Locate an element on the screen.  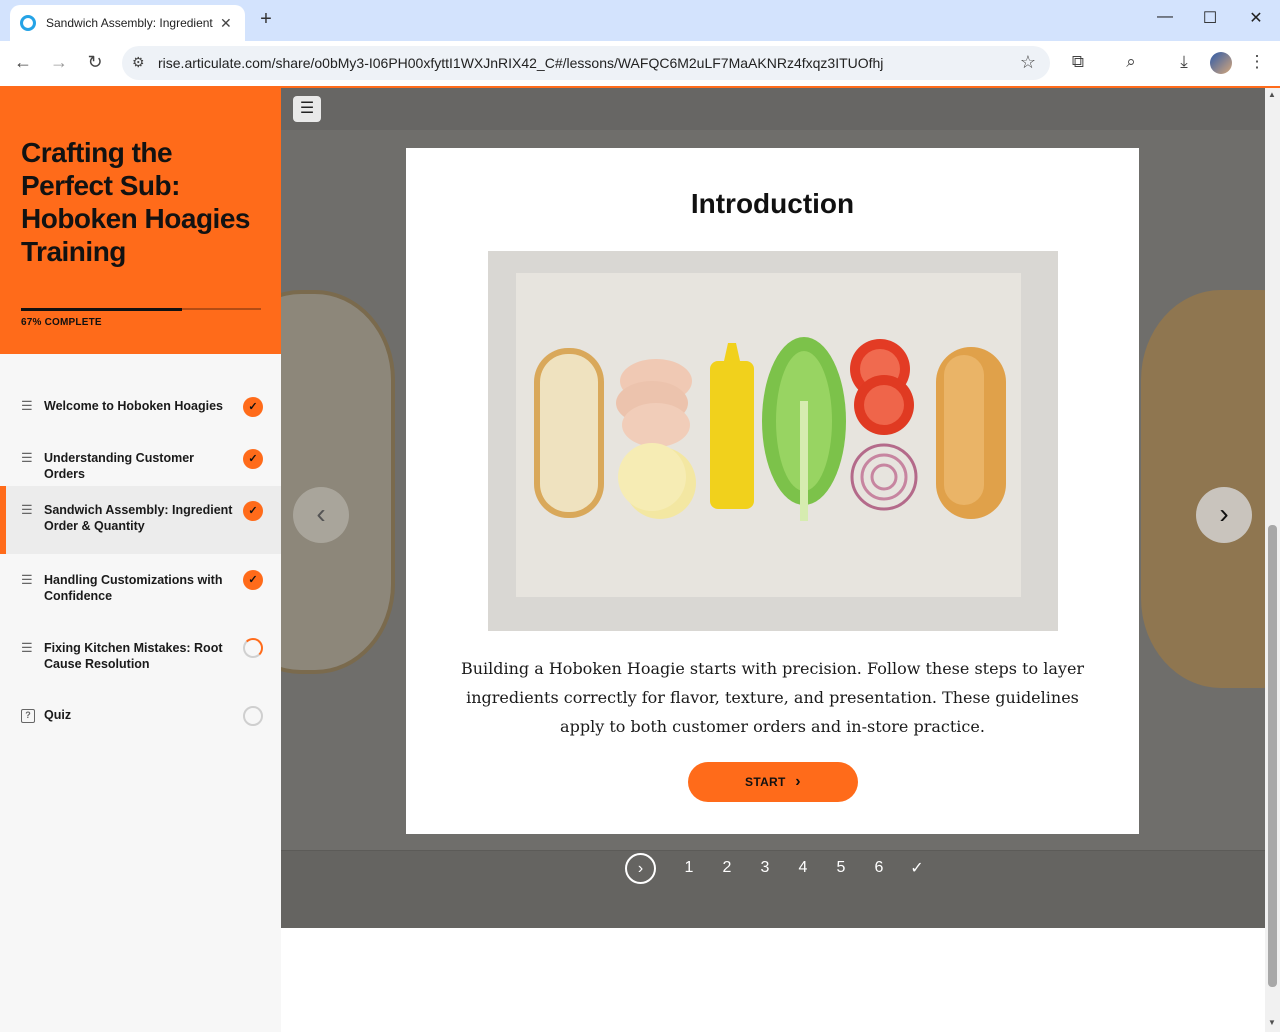
download-icon: ⤓ is located at coordinates (1184, 62).